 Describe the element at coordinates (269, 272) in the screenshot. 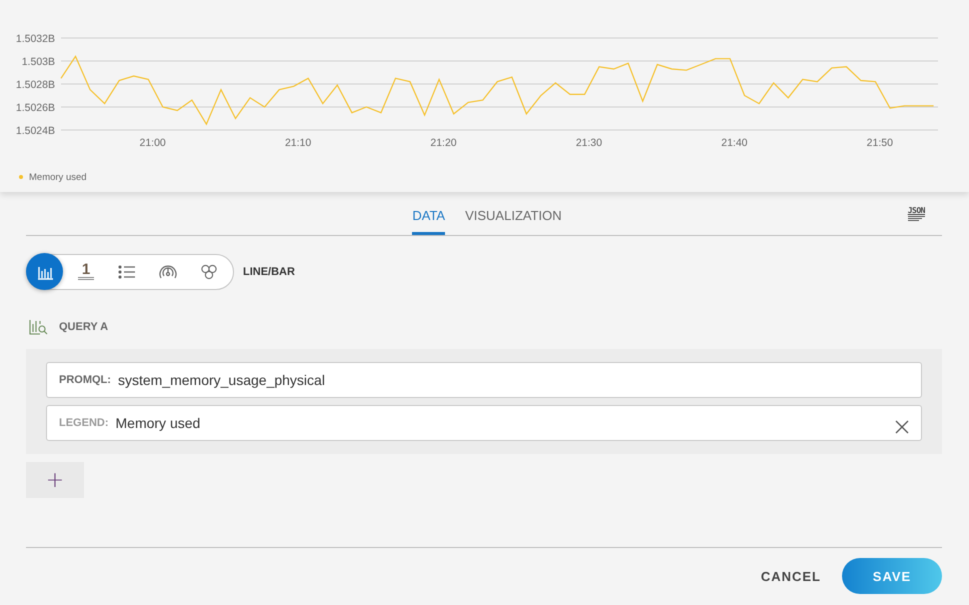

I see `visualization-type-label: LINE/BAR` at that location.